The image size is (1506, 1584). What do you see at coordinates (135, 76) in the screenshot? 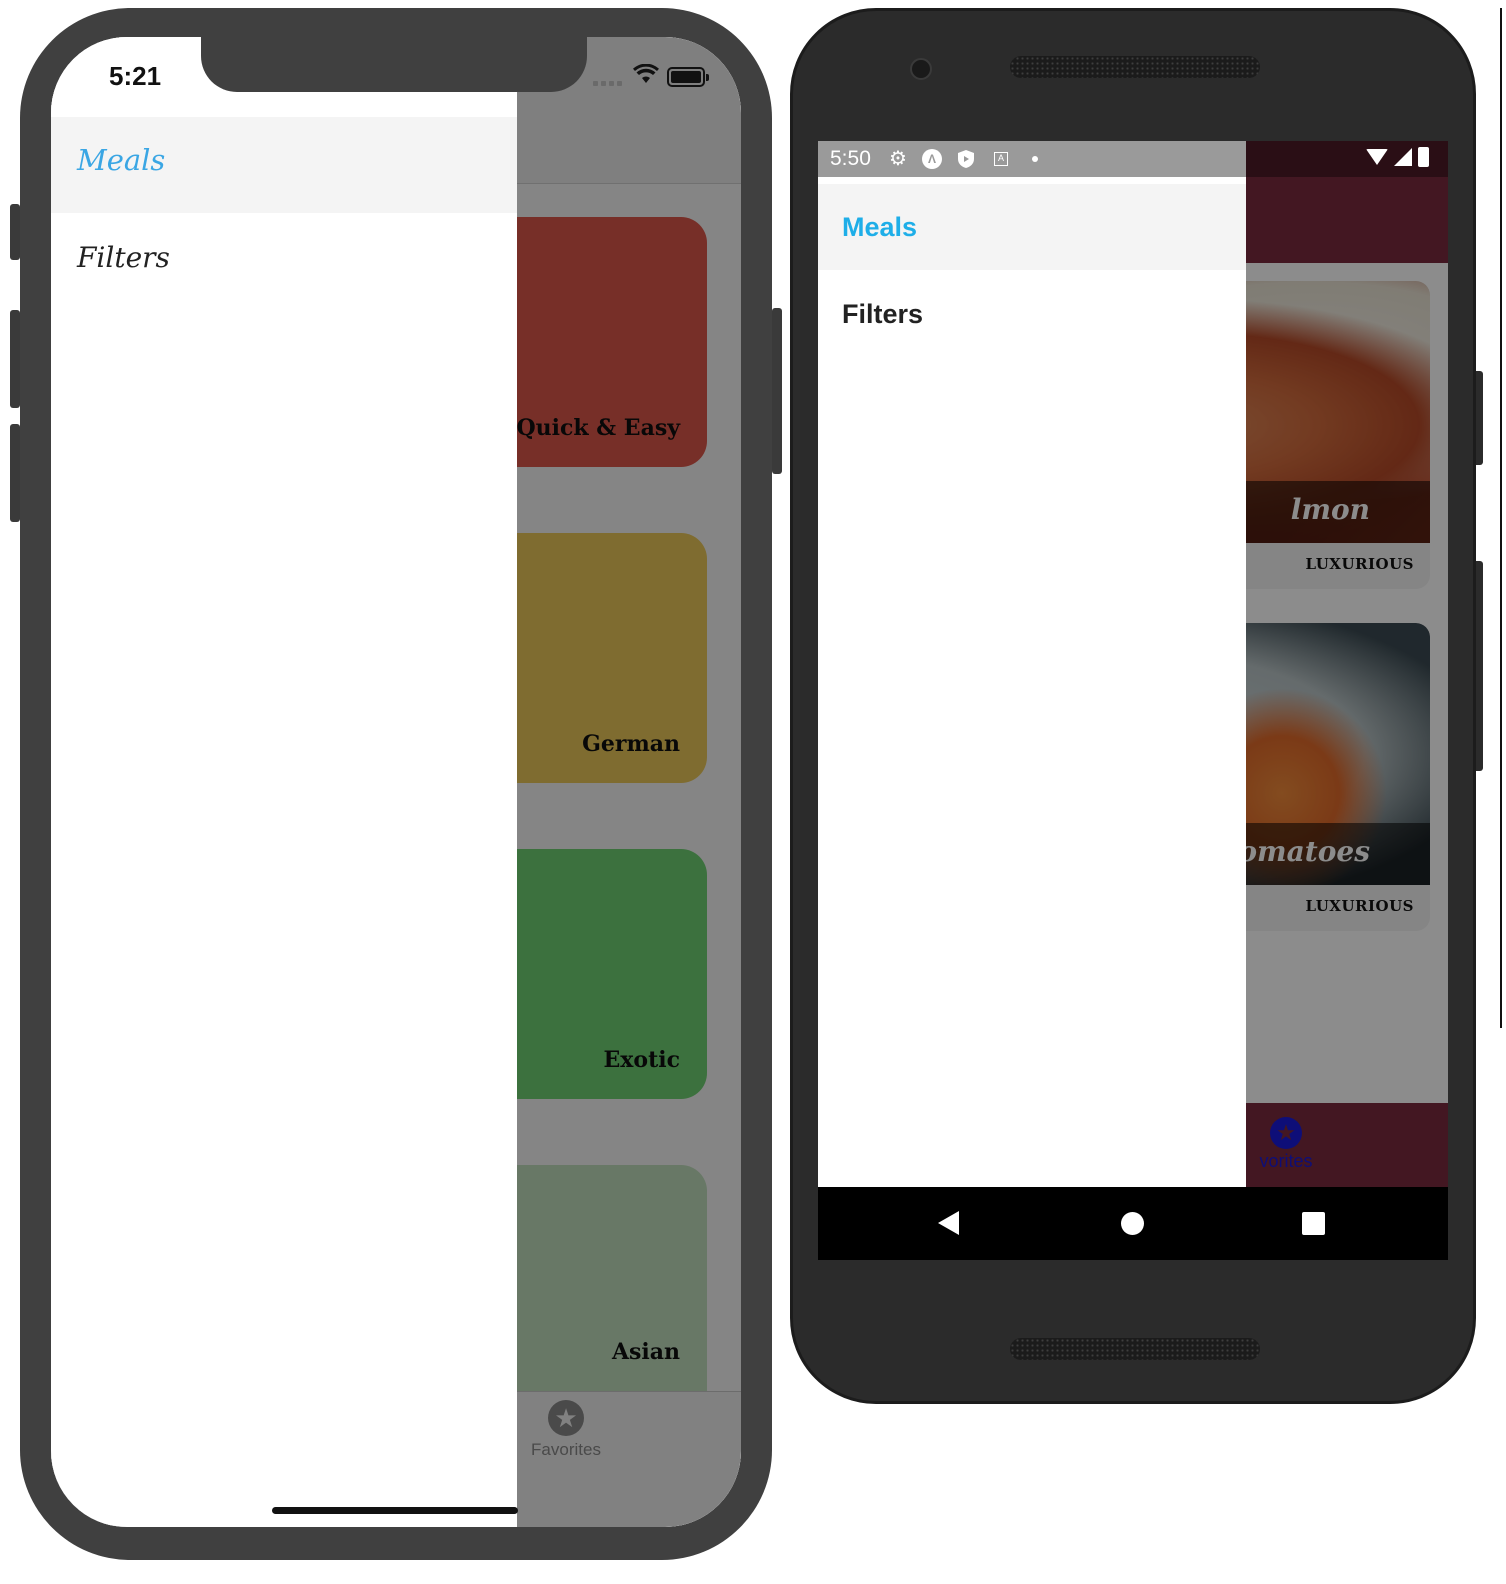
I see `status-time: 5:21` at bounding box center [135, 76].